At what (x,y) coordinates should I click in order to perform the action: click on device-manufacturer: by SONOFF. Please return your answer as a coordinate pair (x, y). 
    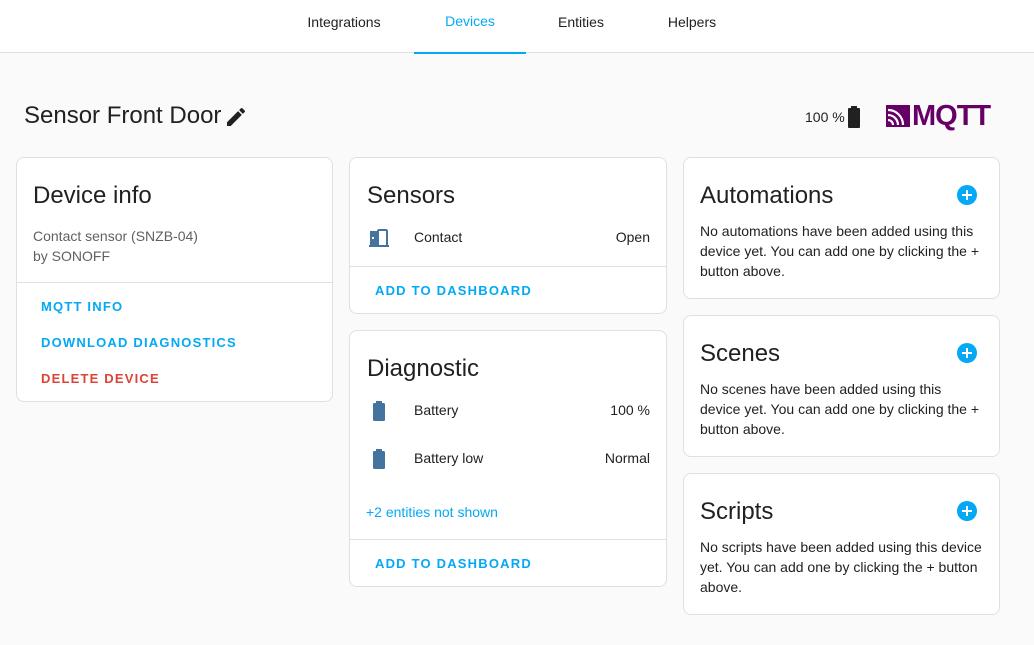
    Looking at the image, I should click on (72, 256).